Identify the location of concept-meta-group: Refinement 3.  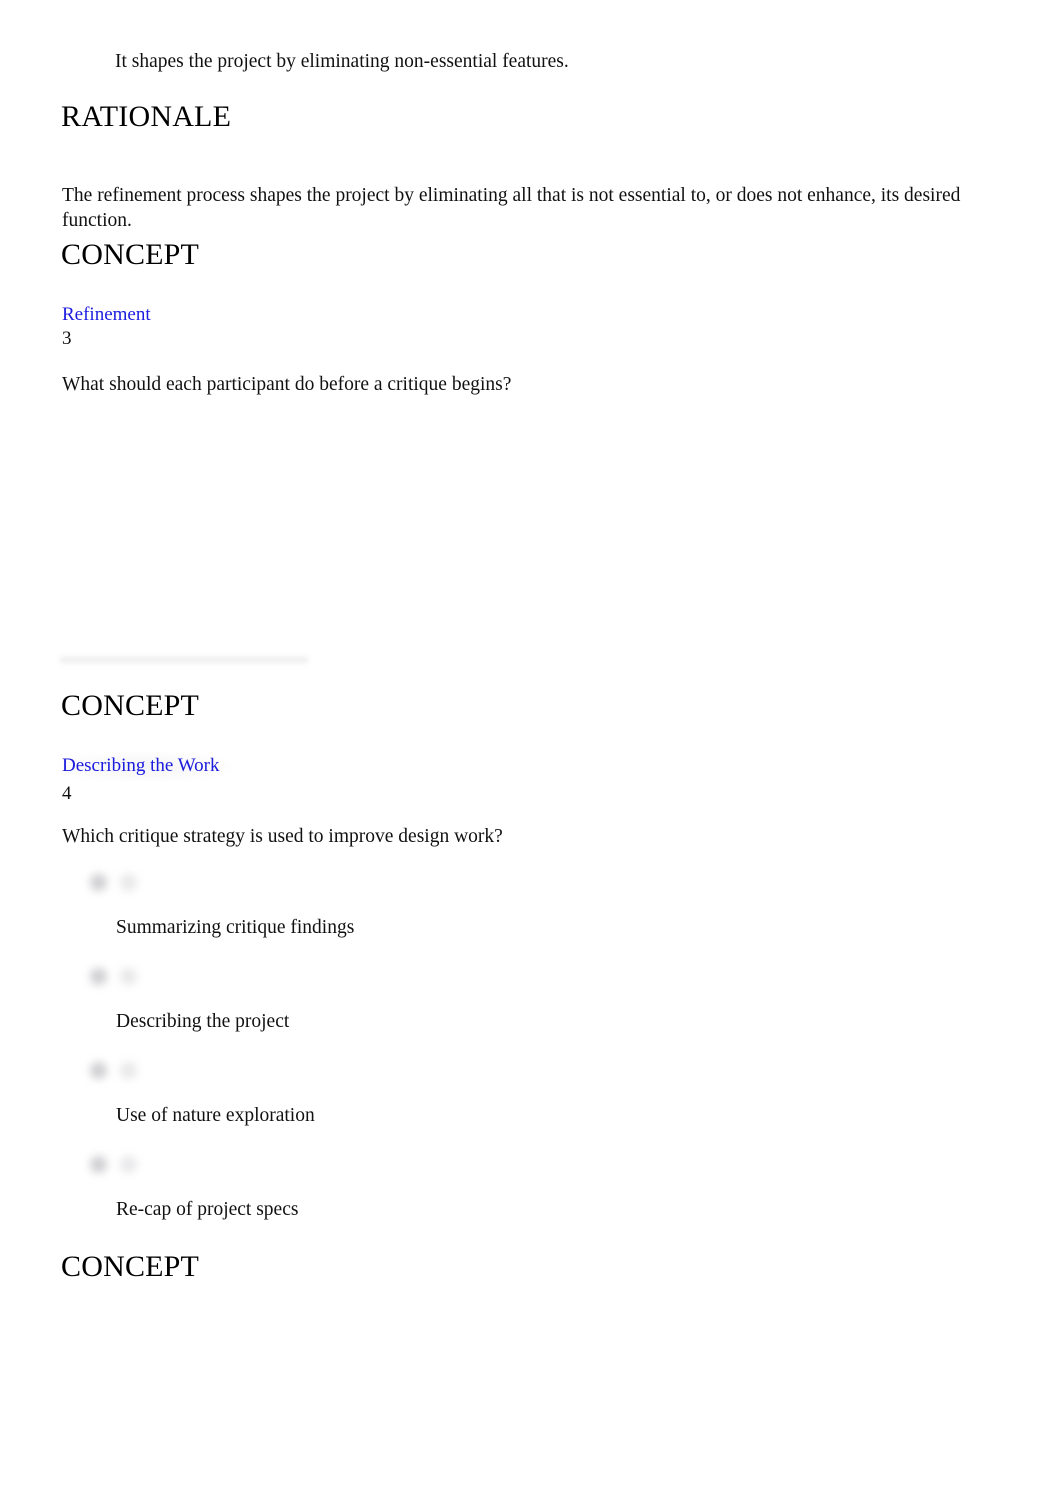
(106, 326).